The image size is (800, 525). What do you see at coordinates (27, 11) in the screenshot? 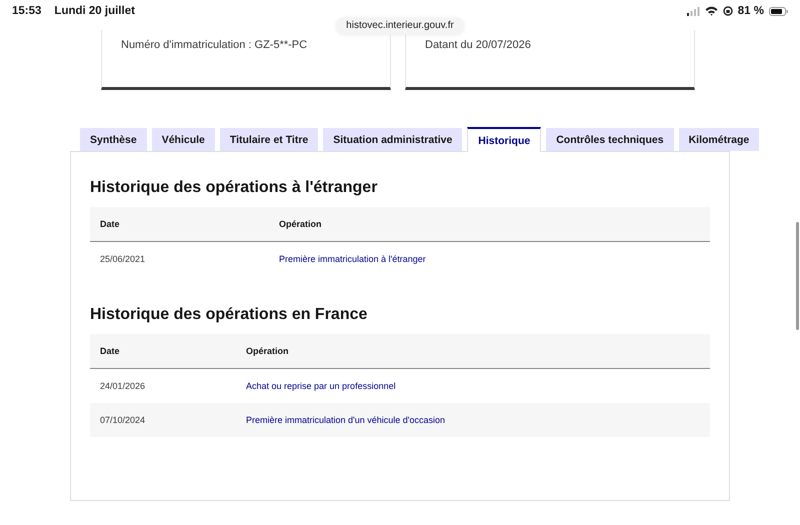
I see `status-time: 15:53` at bounding box center [27, 11].